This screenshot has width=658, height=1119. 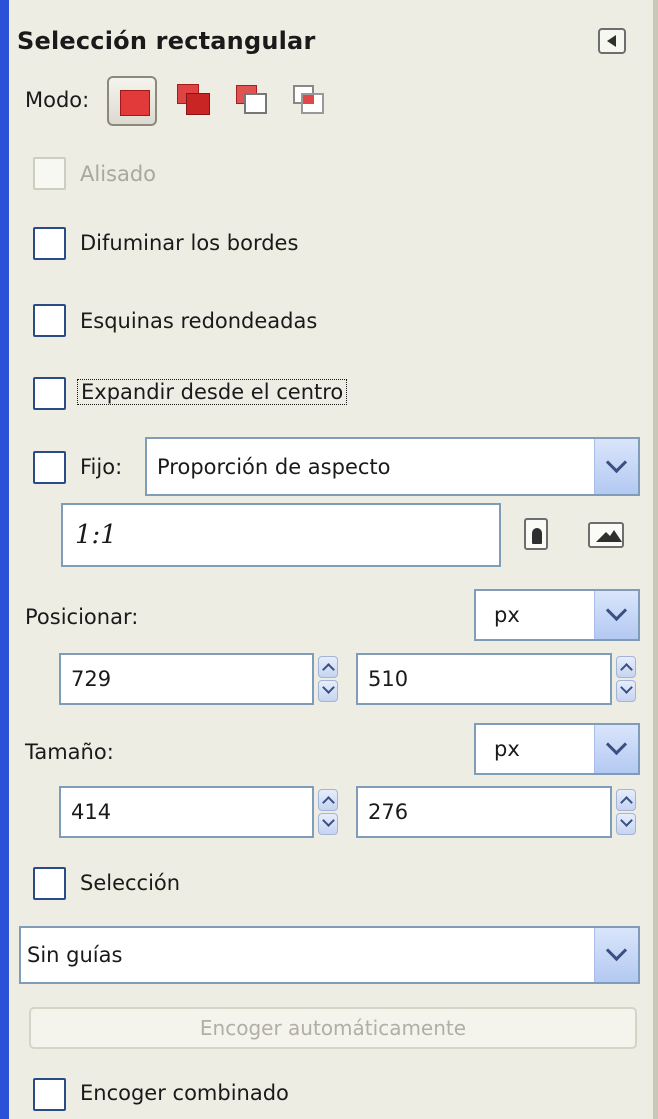 I want to click on add-selection-icon-front, so click(x=198, y=104).